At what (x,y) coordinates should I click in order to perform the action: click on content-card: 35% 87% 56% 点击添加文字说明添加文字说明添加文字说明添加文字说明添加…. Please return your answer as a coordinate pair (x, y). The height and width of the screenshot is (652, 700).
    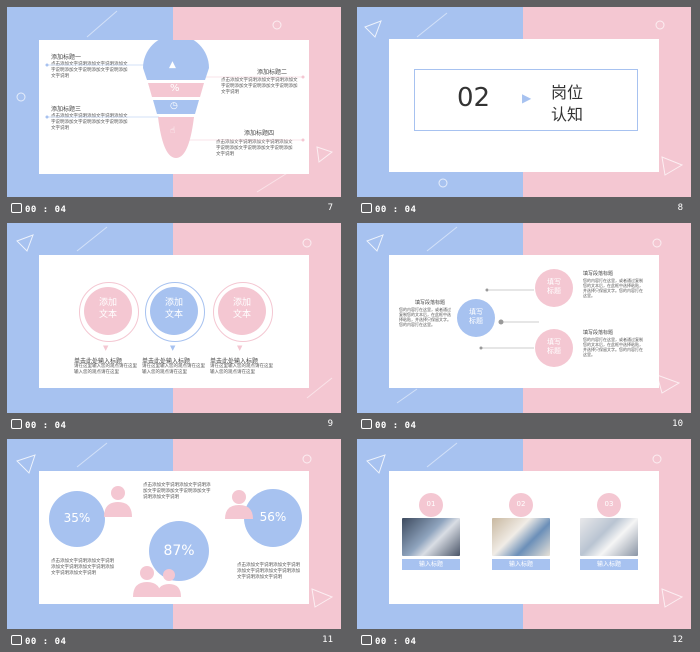
    Looking at the image, I should click on (174, 537).